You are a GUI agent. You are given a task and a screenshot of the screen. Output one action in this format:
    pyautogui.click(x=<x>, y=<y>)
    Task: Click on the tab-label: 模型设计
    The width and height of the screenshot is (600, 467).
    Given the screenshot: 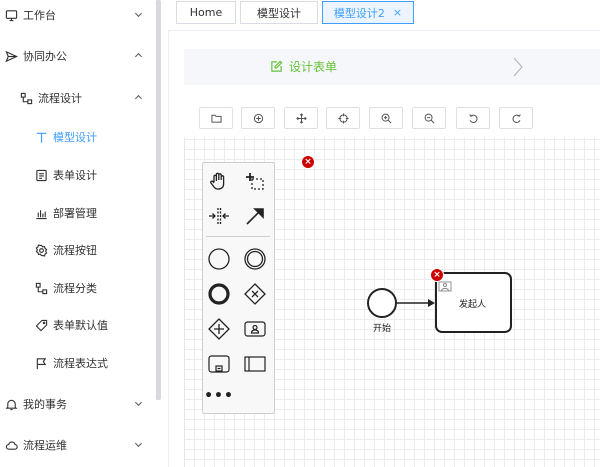 What is the action you would take?
    pyautogui.click(x=279, y=13)
    